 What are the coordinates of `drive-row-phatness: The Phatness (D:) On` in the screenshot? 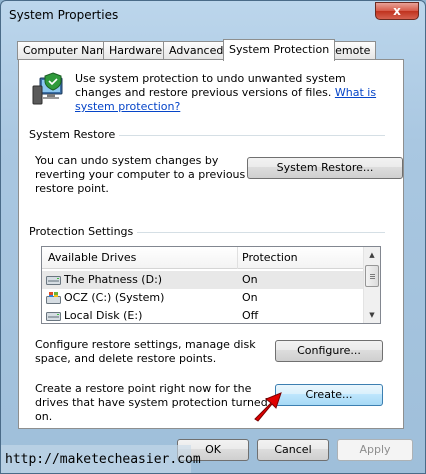 It's located at (203, 280).